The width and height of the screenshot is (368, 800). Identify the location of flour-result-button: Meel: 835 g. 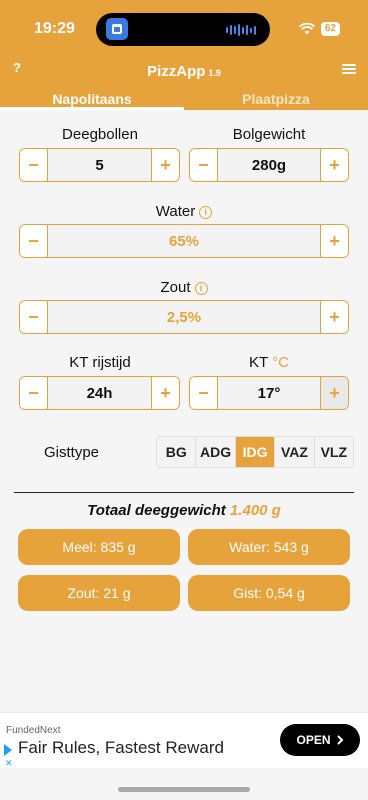
(99, 547).